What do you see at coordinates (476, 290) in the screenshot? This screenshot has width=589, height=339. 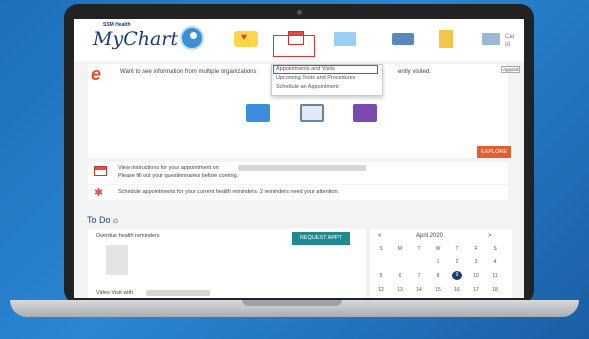 I see `calendar-day: 17` at bounding box center [476, 290].